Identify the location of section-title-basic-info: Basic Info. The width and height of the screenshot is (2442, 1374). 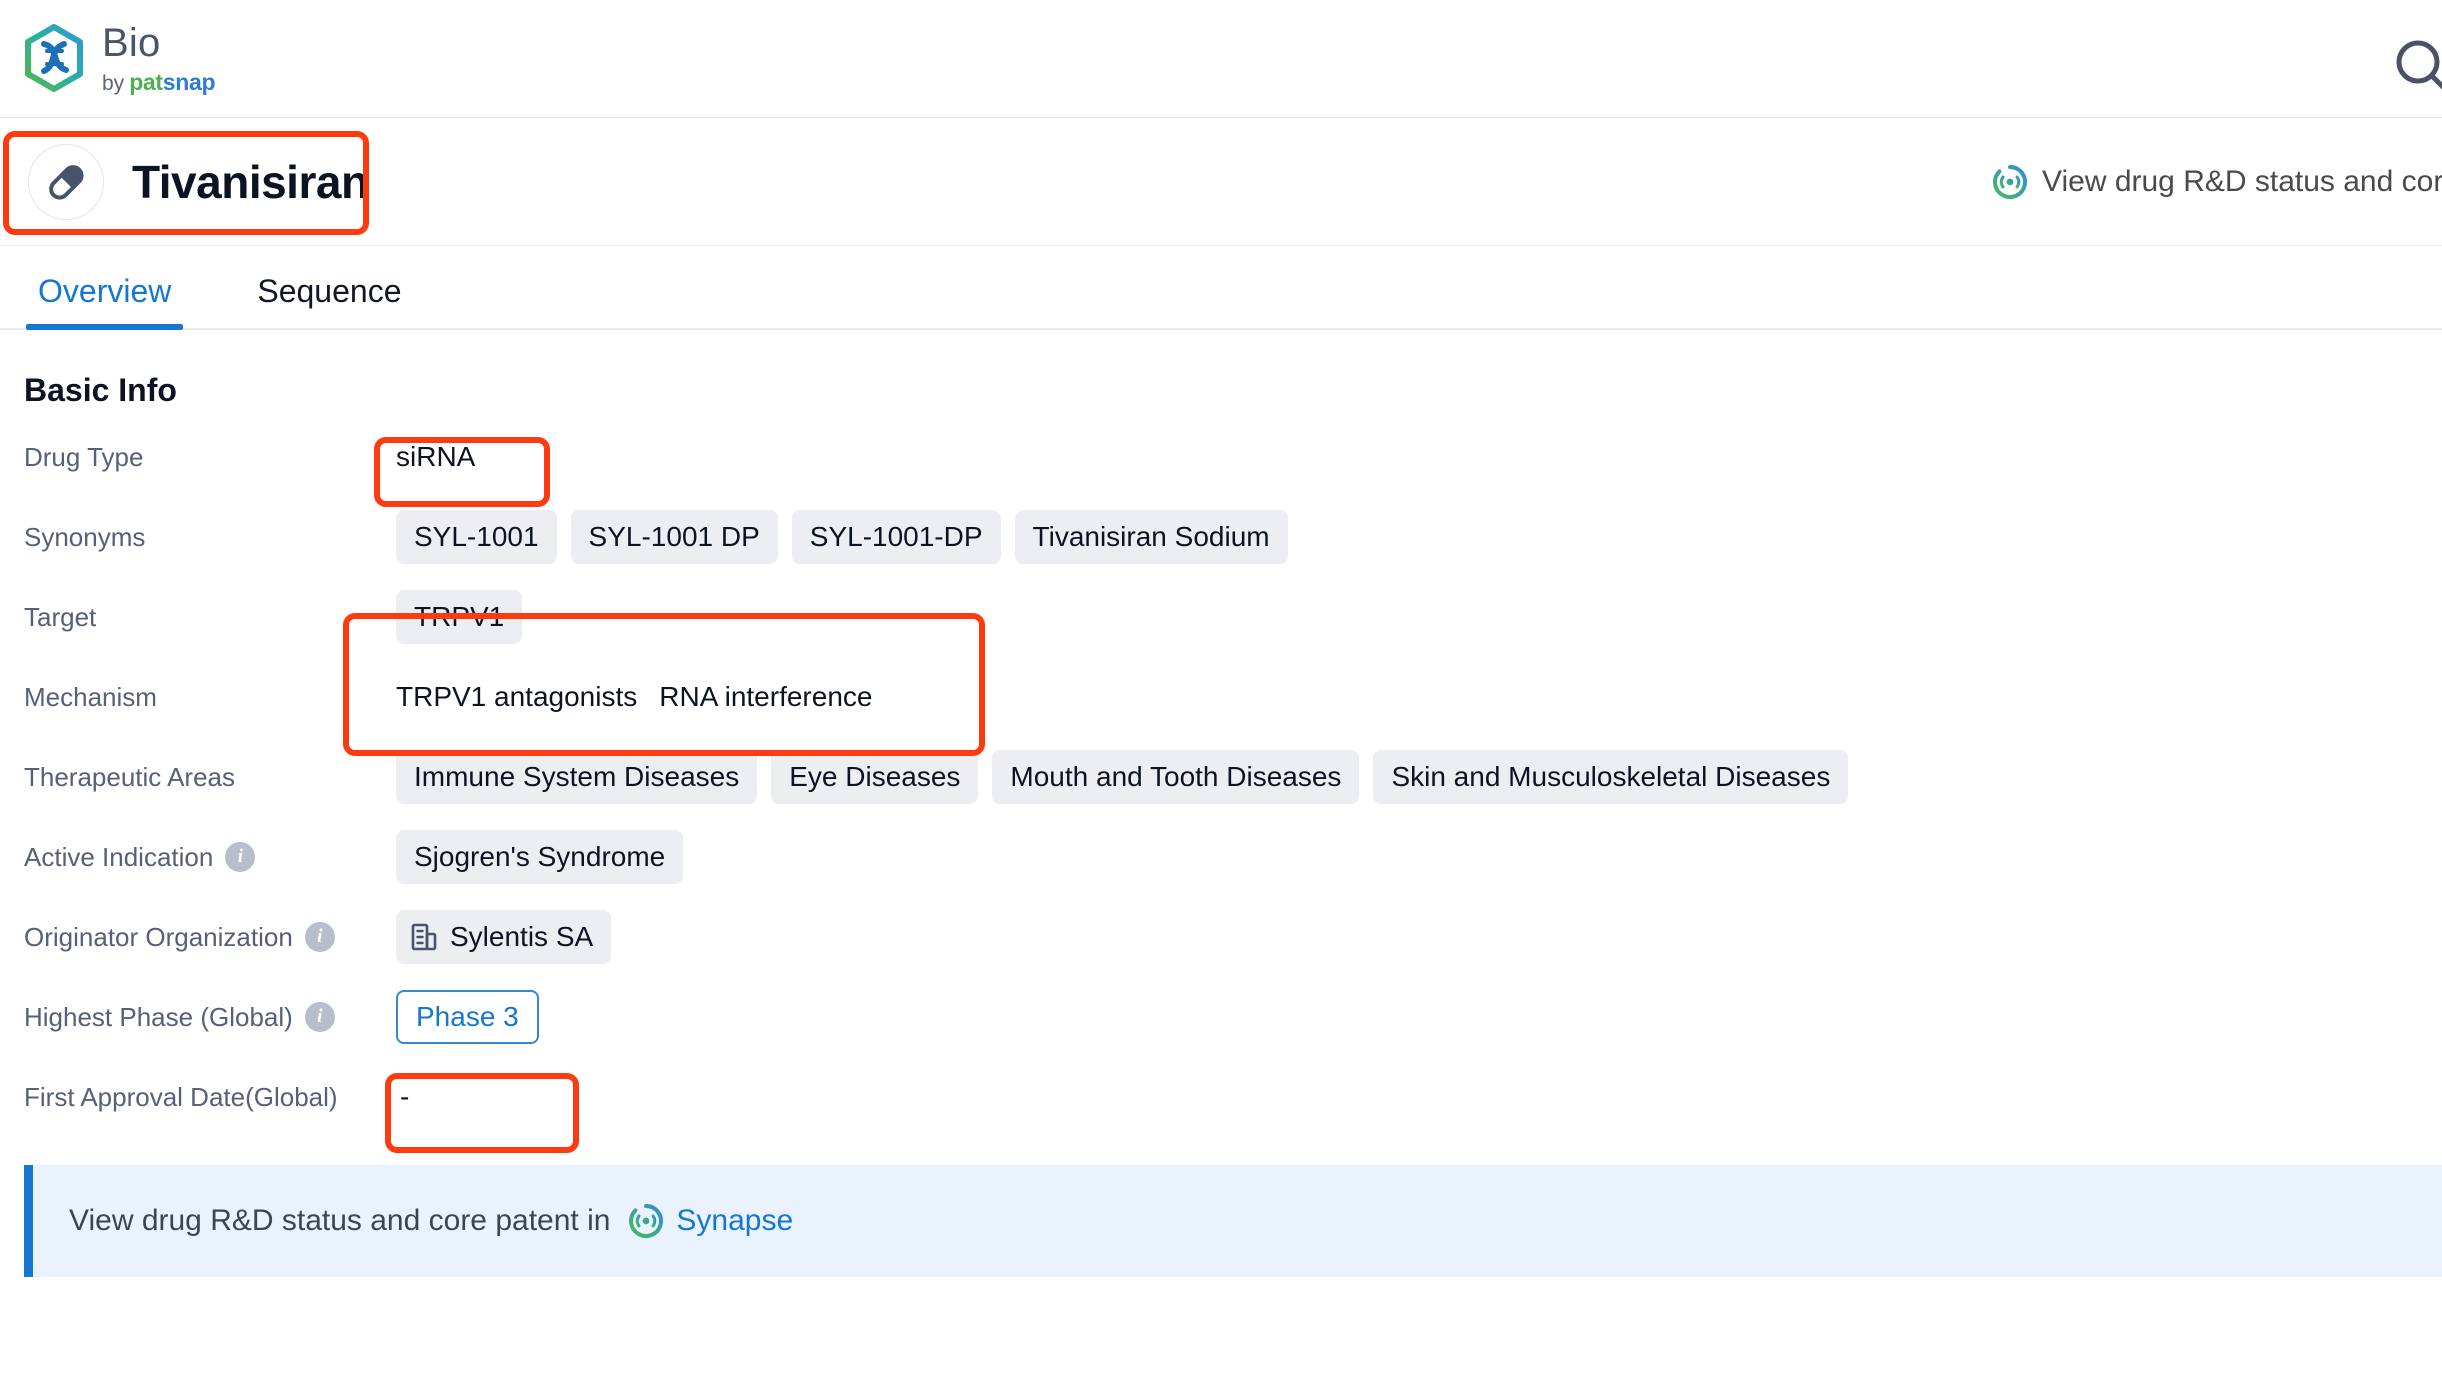
(100, 390).